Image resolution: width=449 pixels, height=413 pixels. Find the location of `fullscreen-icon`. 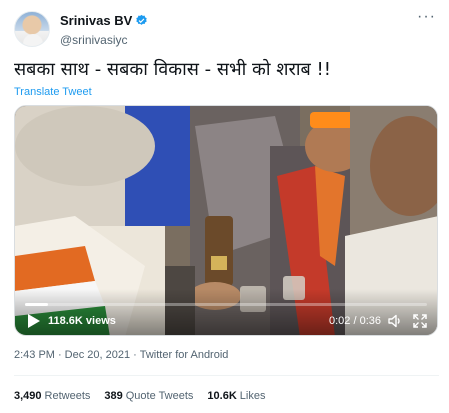

fullscreen-icon is located at coordinates (420, 321).